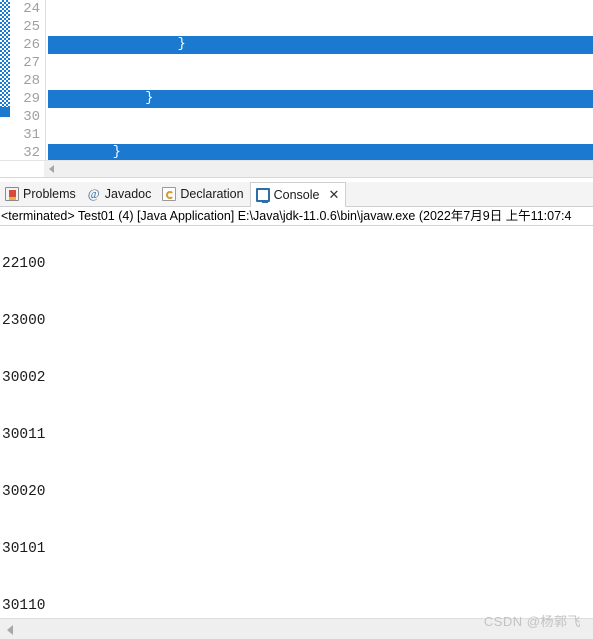 The width and height of the screenshot is (593, 639). Describe the element at coordinates (5, 53) in the screenshot. I see `quick-diff-changed-marker` at that location.